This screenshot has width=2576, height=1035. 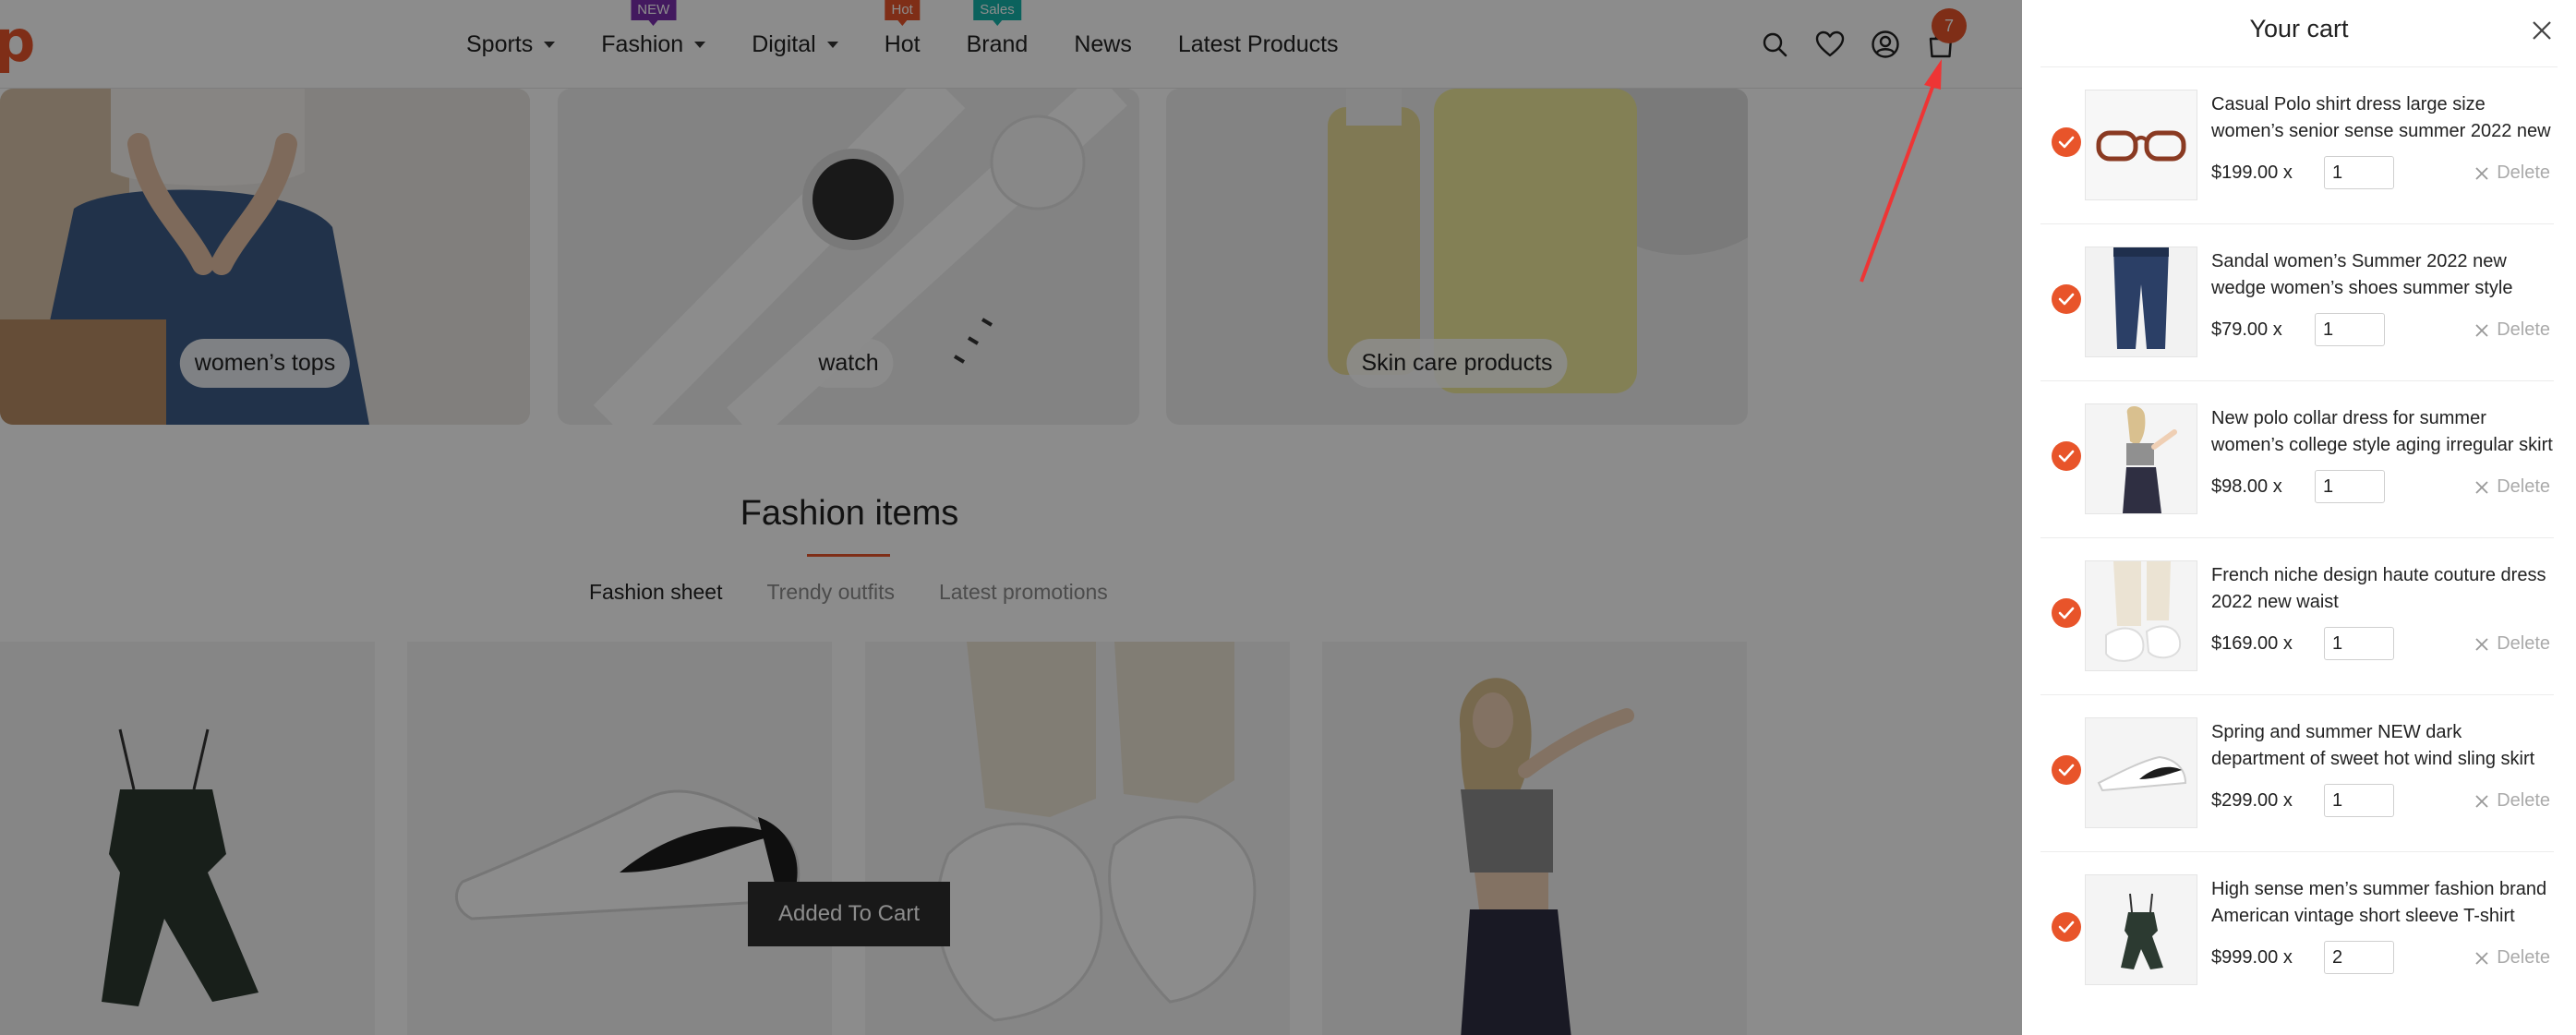 I want to click on price-value: $999.00, so click(x=2245, y=958).